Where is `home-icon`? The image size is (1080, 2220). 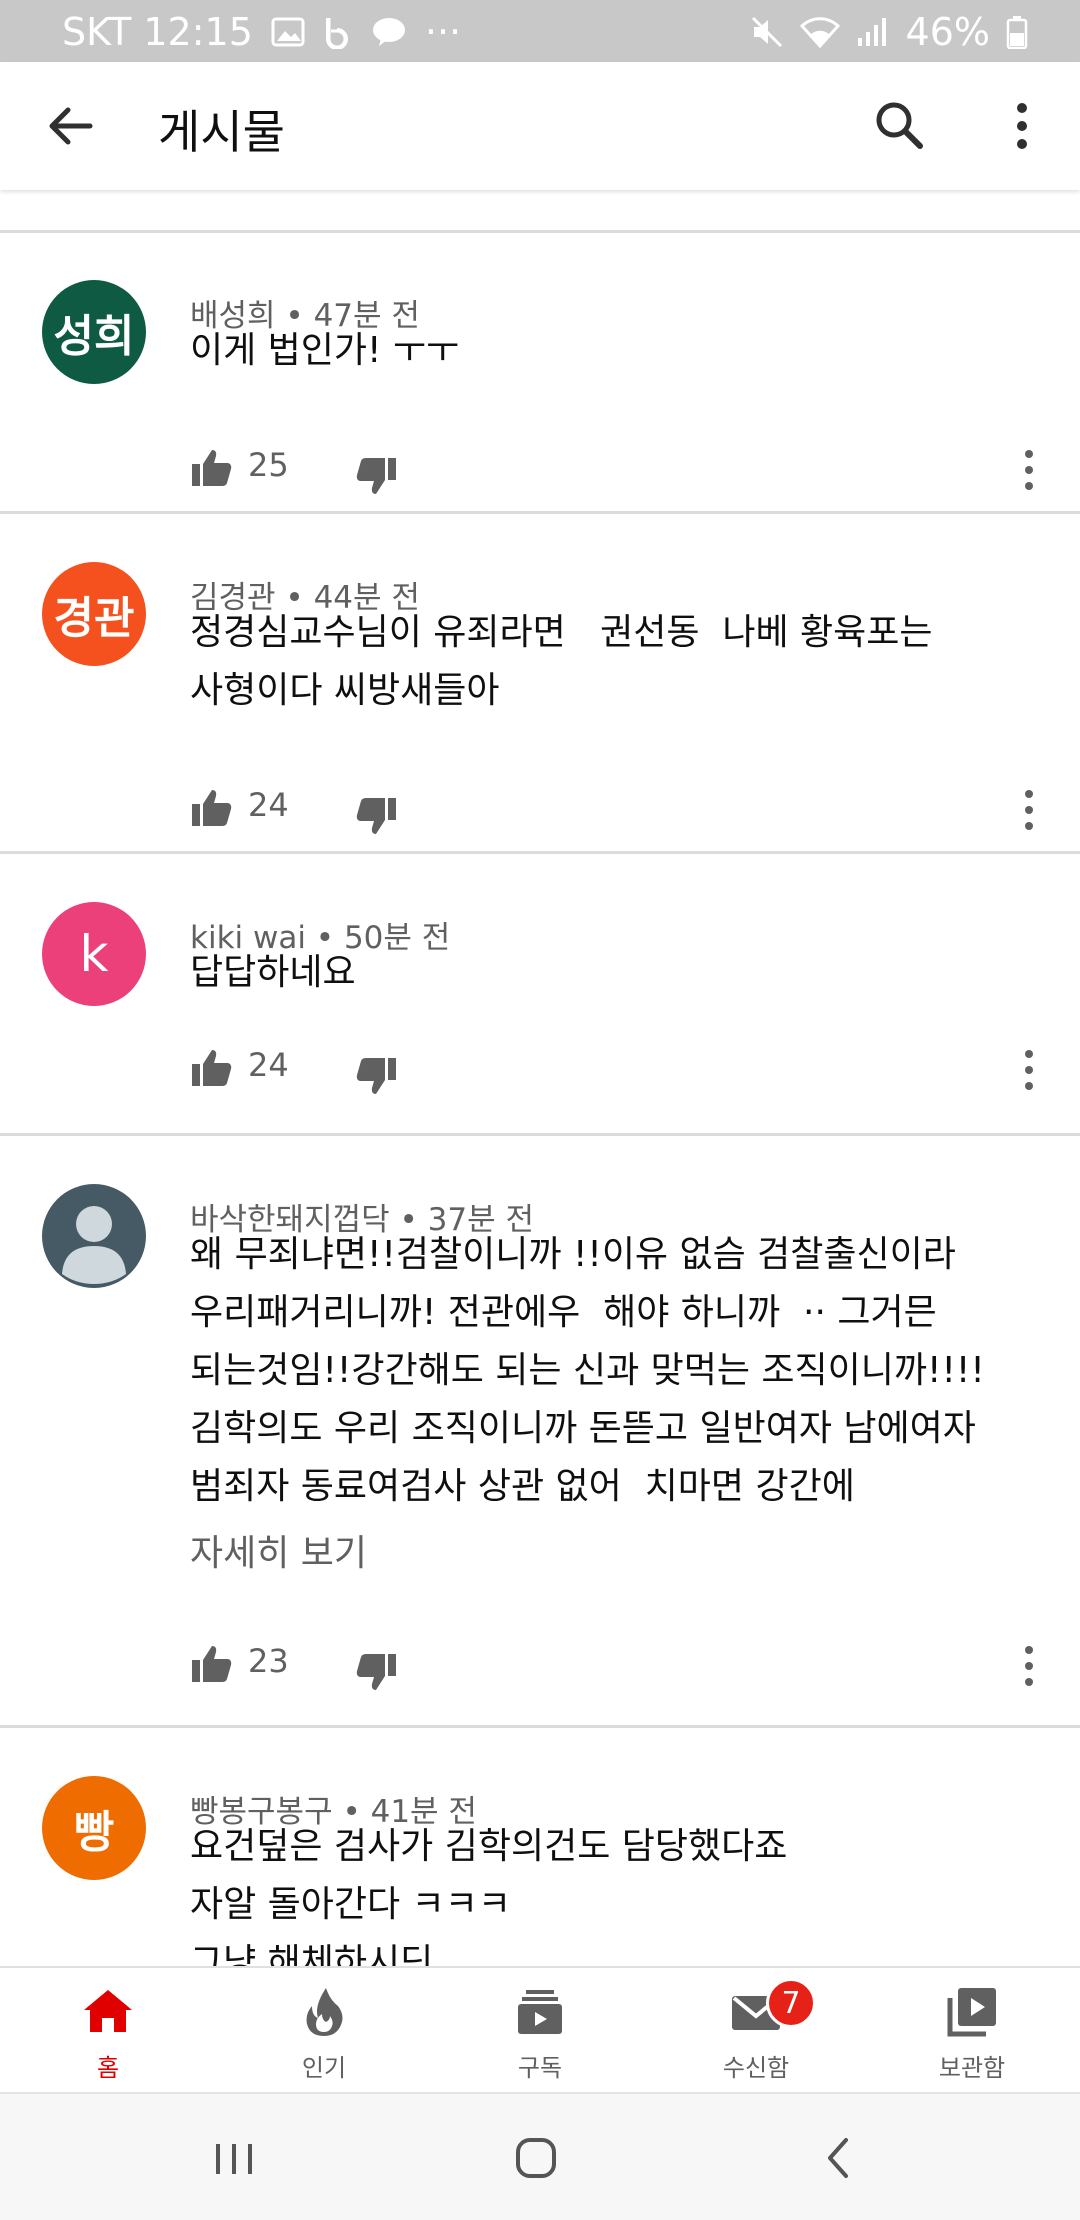 home-icon is located at coordinates (108, 2011).